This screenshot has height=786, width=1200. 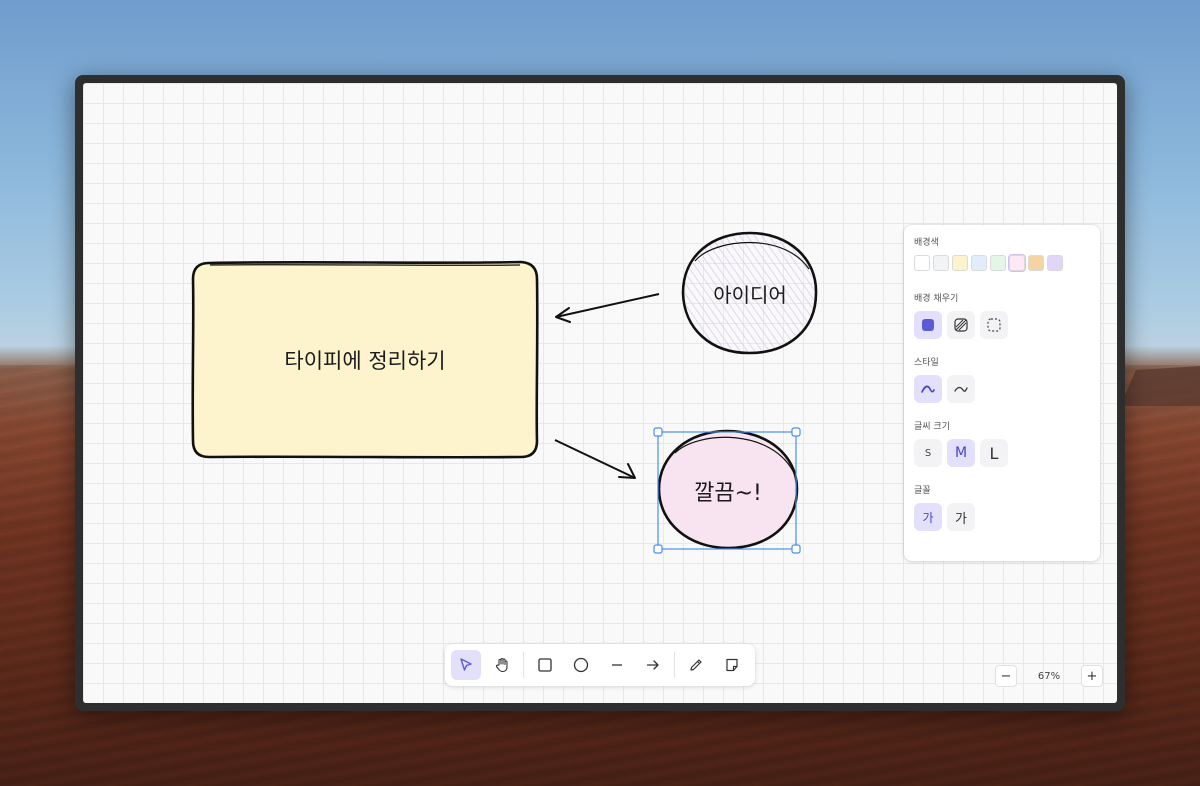 I want to click on font-size-title: 글씨 크기, so click(x=932, y=427).